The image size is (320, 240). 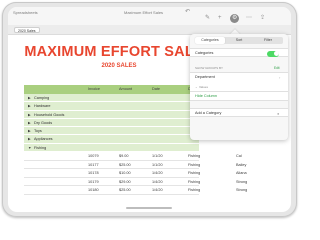 What do you see at coordinates (143, 13) in the screenshot?
I see `document-title: Maximum Effort Sales` at bounding box center [143, 13].